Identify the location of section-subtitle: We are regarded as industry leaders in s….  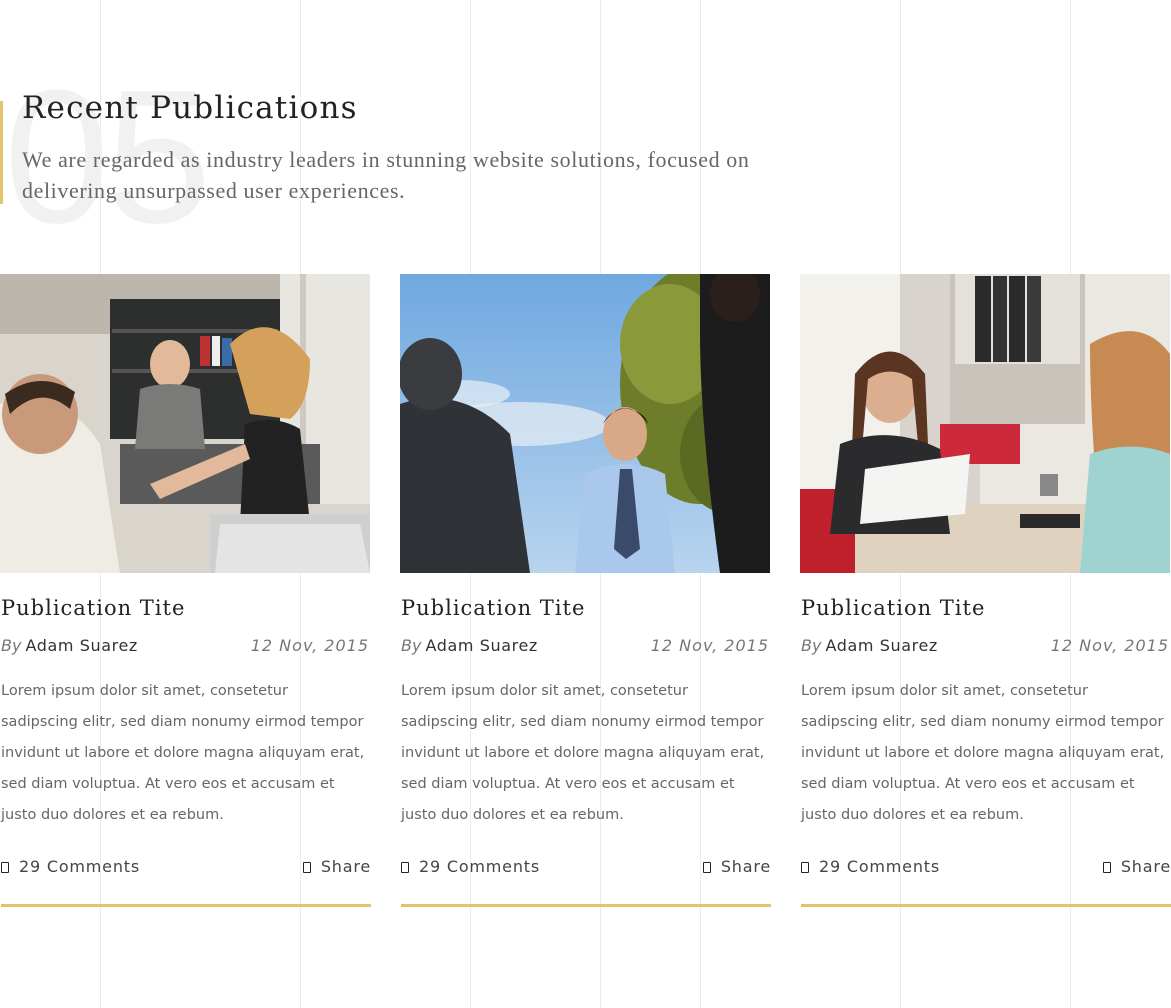
(386, 175).